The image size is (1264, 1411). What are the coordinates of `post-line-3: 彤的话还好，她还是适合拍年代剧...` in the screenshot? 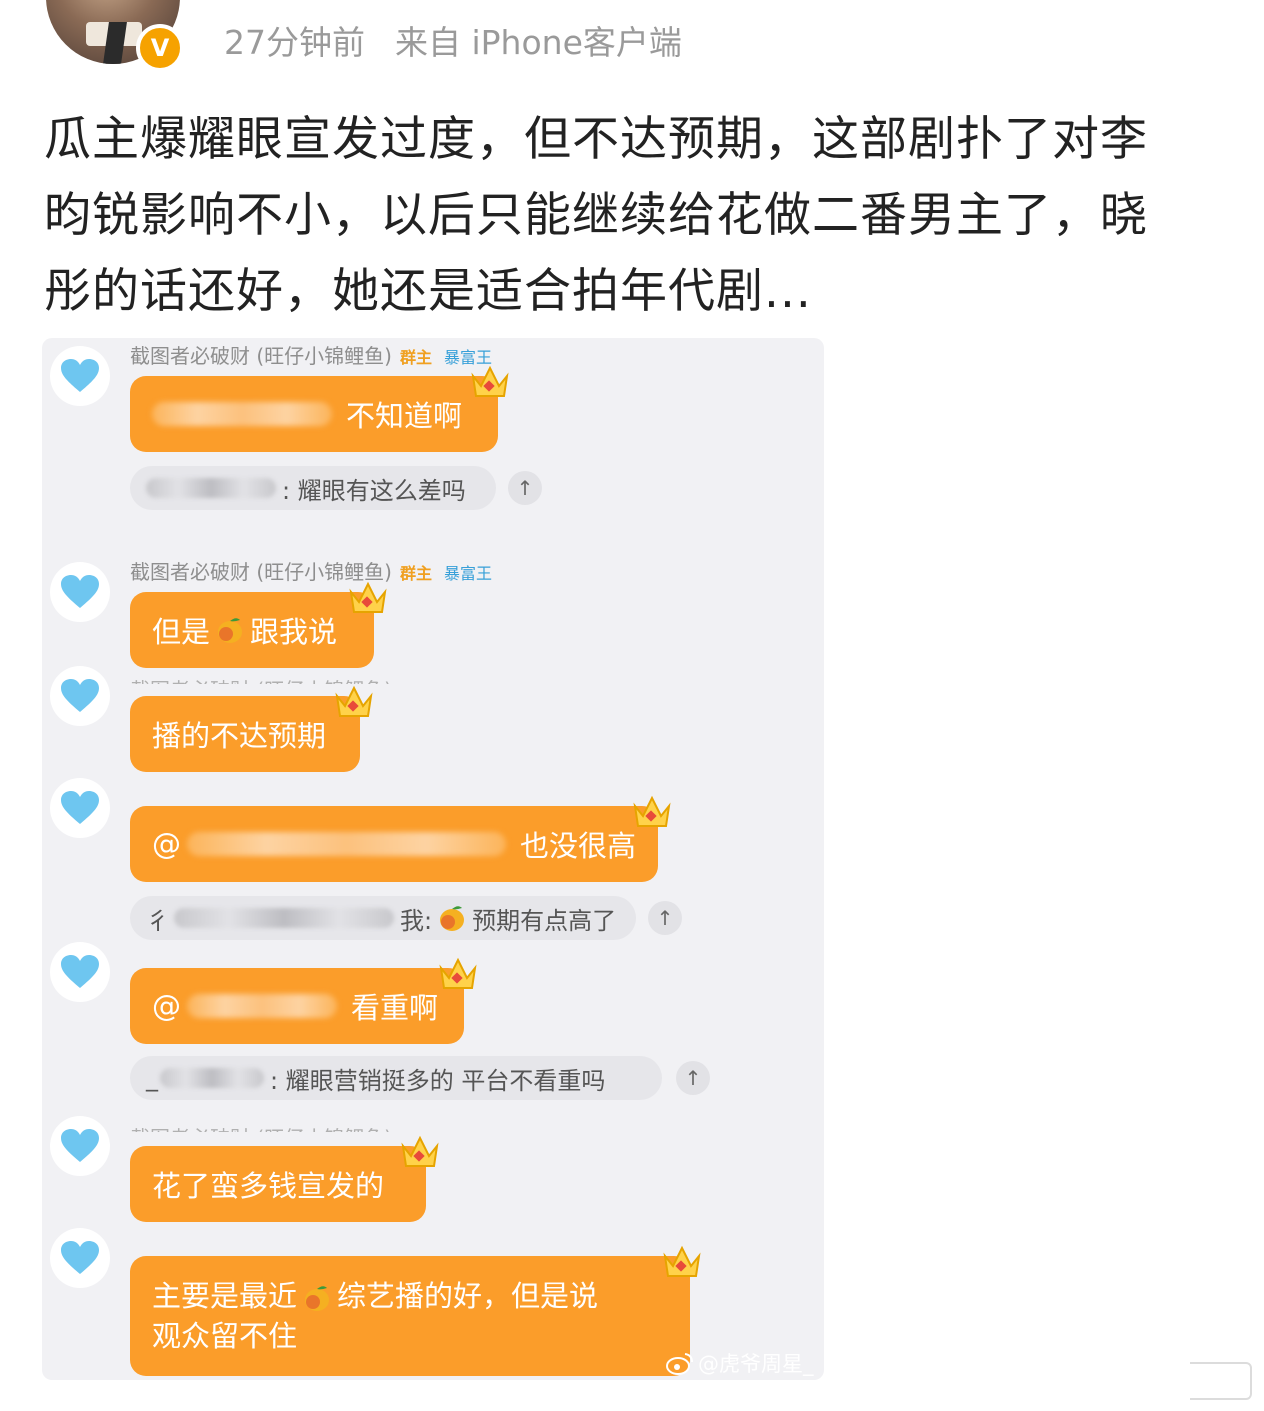 It's located at (428, 291).